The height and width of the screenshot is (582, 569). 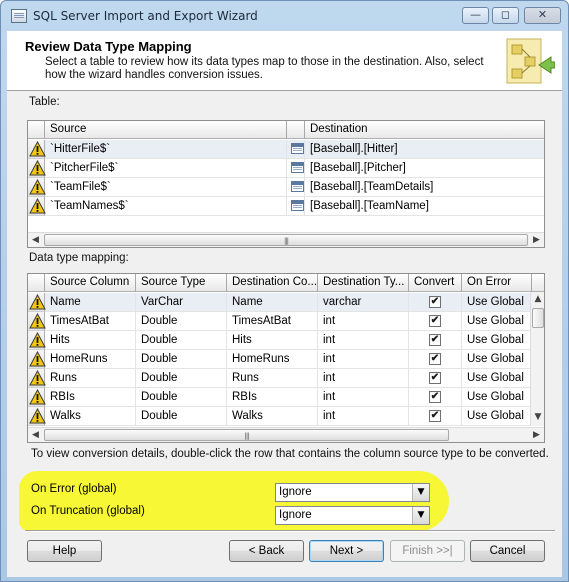 What do you see at coordinates (435, 283) in the screenshot?
I see `column-header-convert: Convert` at bounding box center [435, 283].